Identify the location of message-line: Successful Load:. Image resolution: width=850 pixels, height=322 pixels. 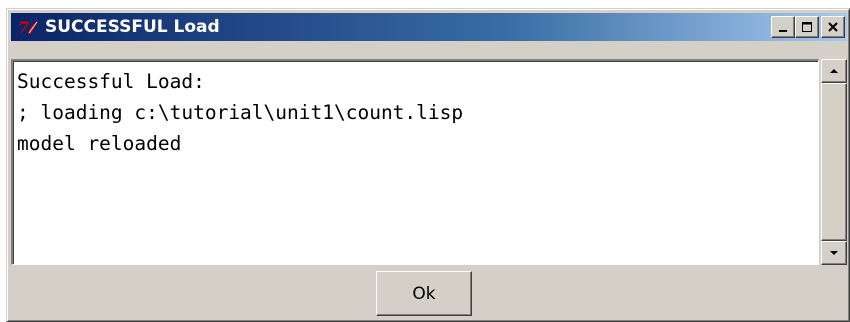
(111, 81).